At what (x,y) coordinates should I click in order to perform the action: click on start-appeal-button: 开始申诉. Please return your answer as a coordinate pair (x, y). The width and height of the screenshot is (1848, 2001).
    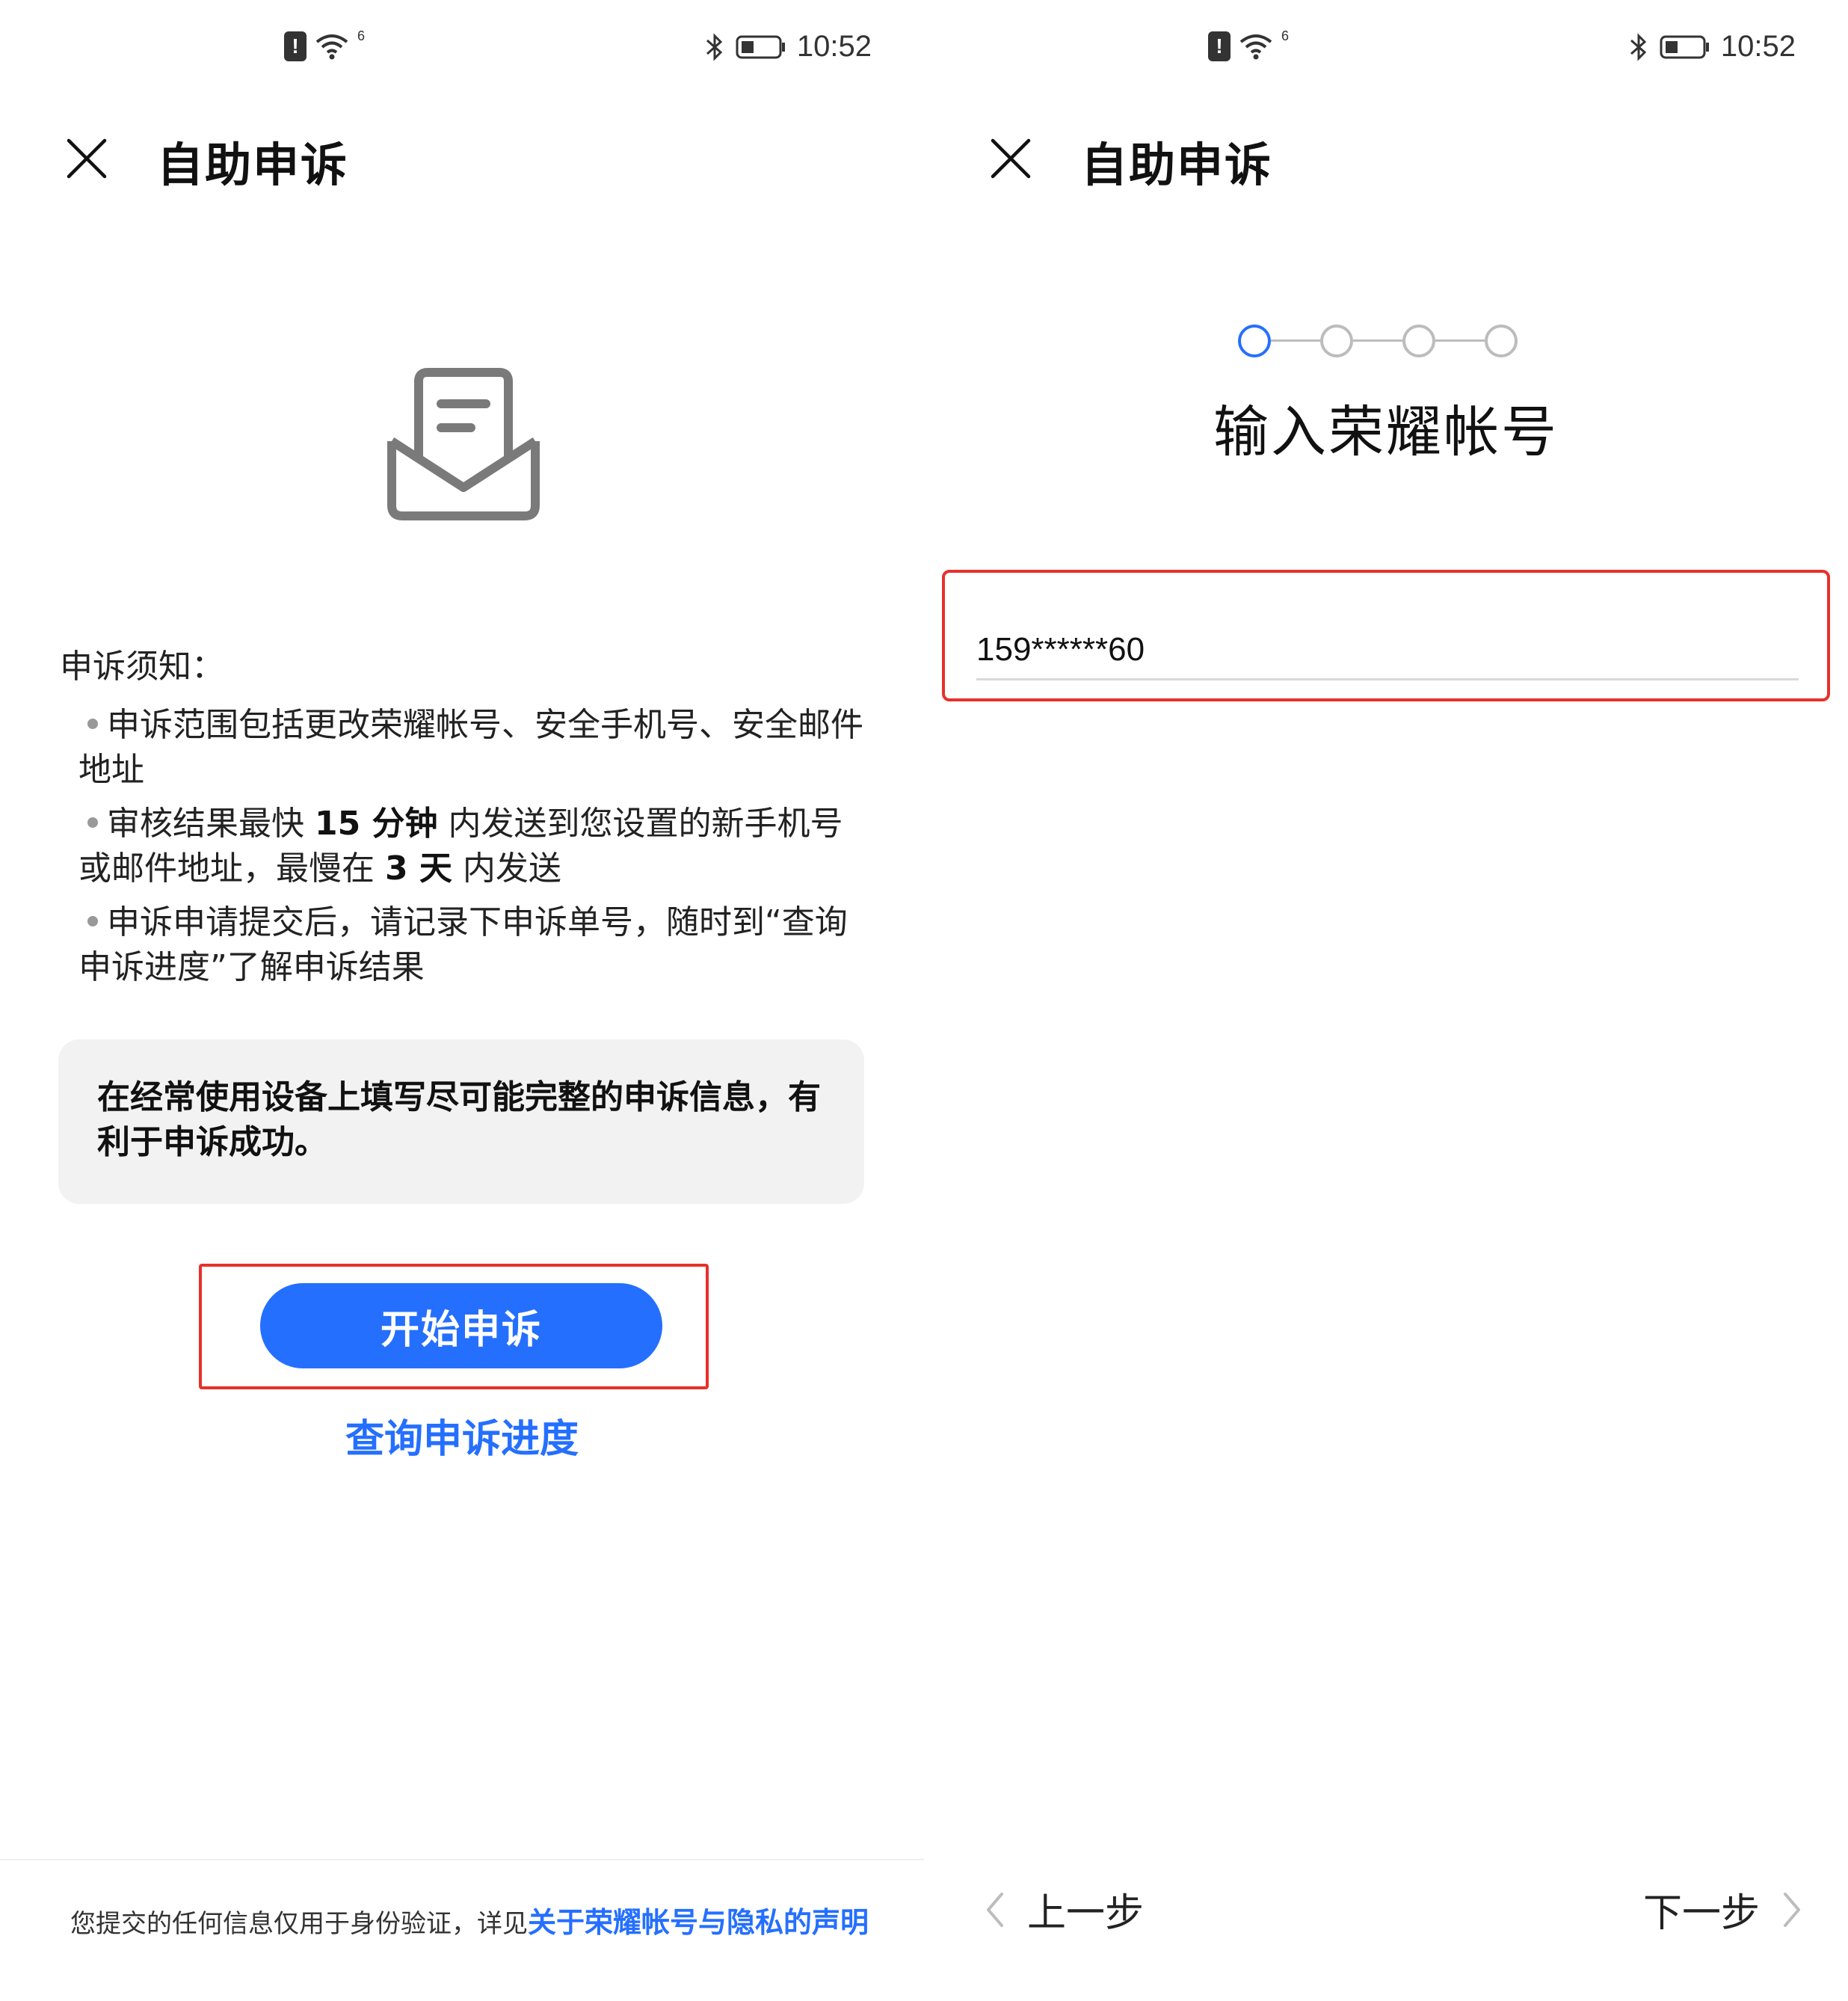
    Looking at the image, I should click on (461, 1326).